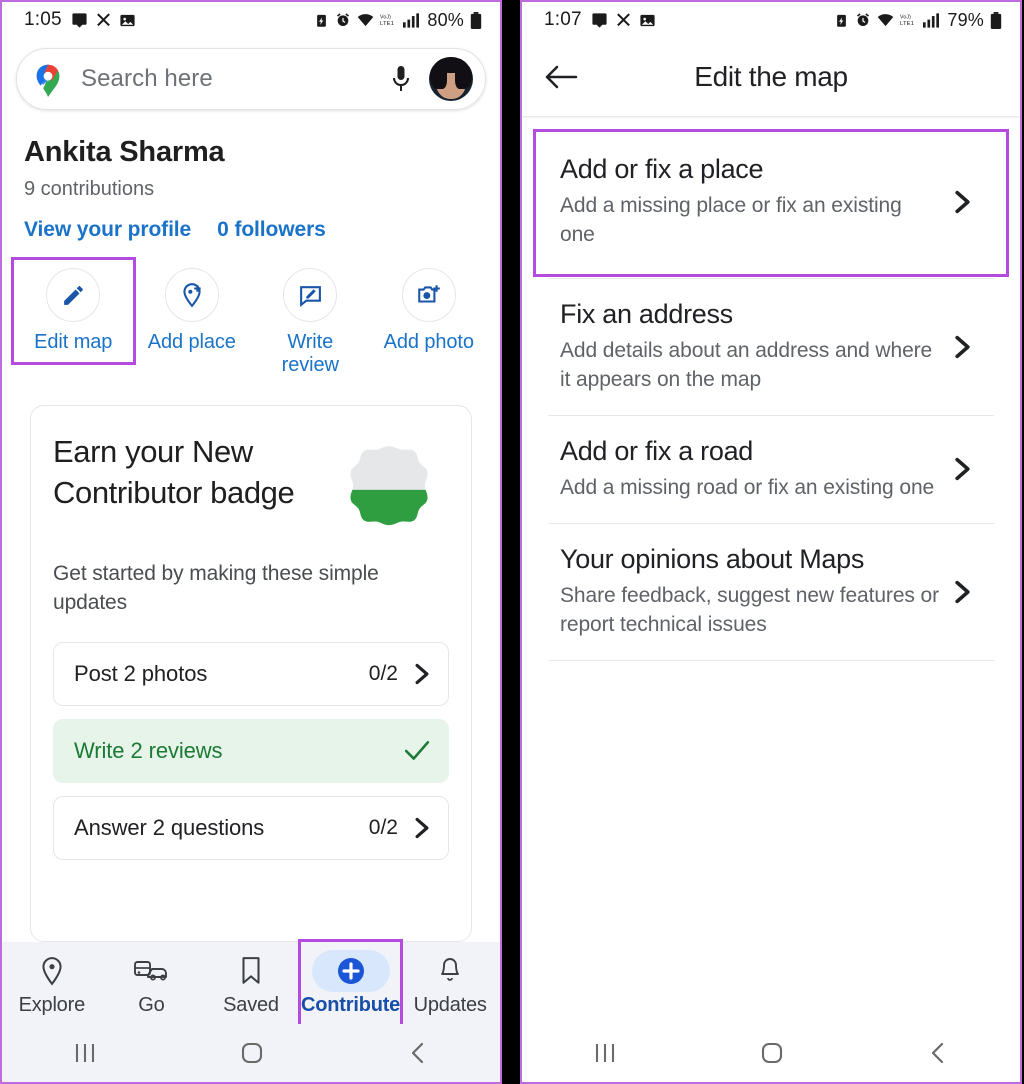 The image size is (1024, 1084). I want to click on svg-text: LTE1, so click(387, 24).